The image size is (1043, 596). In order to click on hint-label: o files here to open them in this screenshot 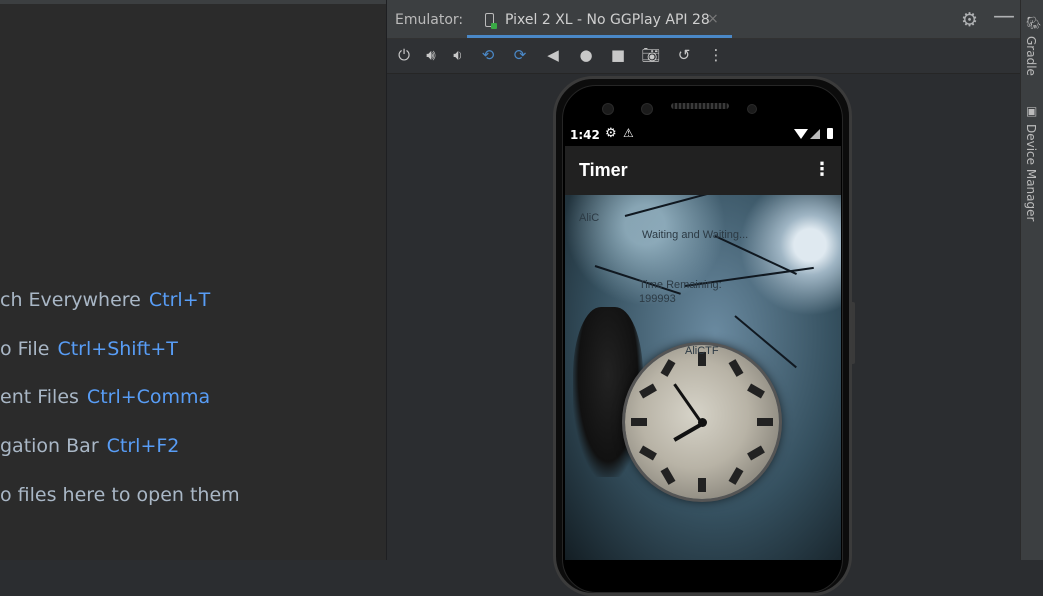, I will do `click(120, 495)`.